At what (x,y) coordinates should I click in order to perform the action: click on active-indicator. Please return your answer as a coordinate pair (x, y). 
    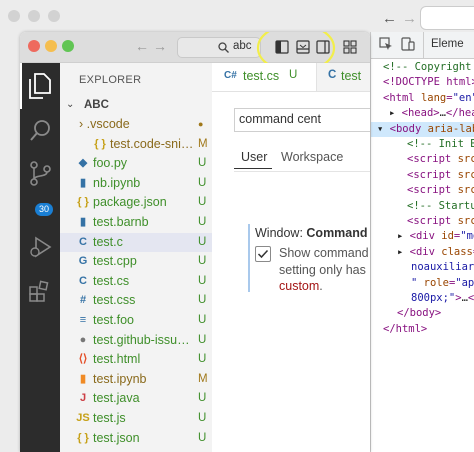
    Looking at the image, I should click on (21, 86).